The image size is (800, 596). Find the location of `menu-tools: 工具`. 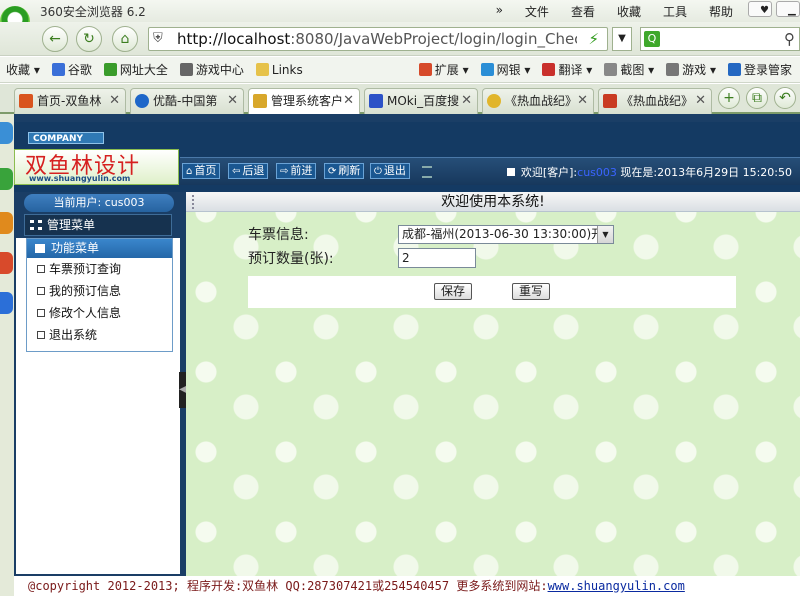

menu-tools: 工具 is located at coordinates (675, 11).